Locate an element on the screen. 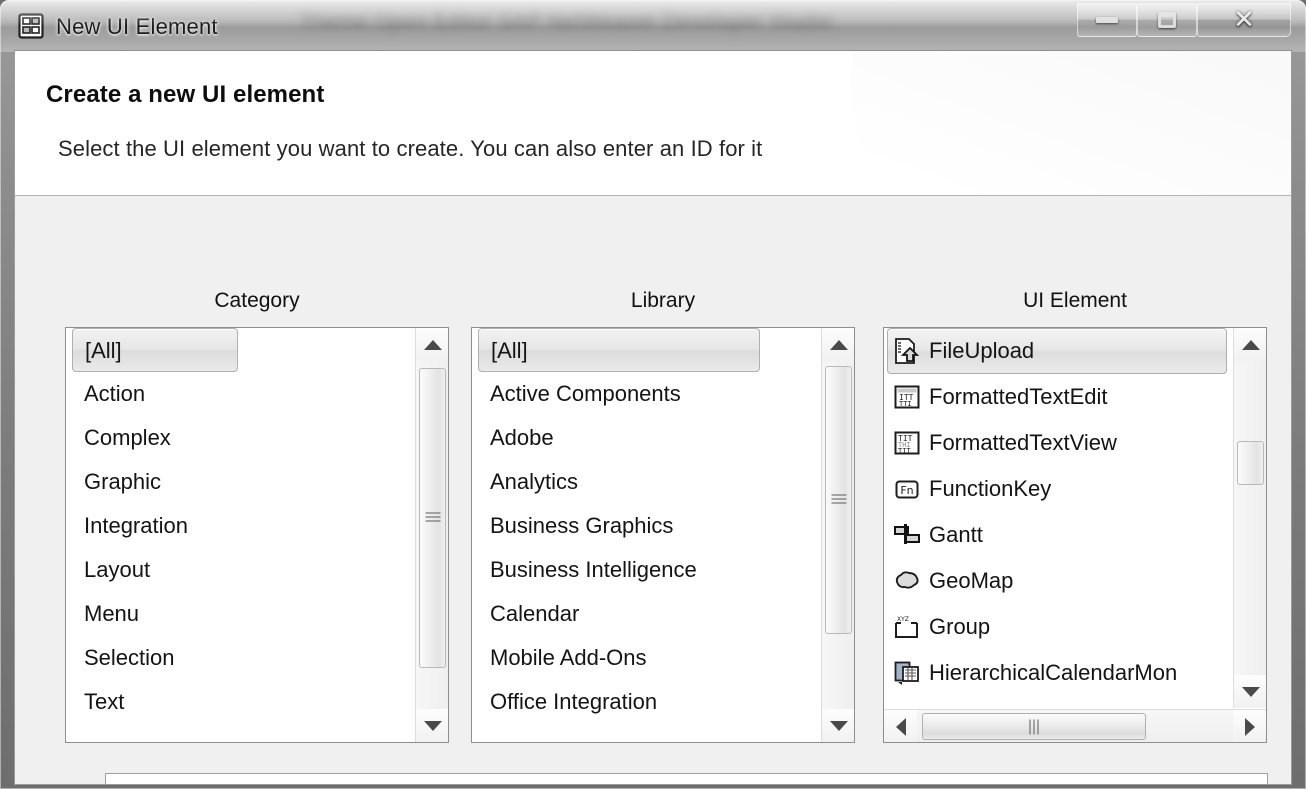 The image size is (1306, 789). library-column-label: Library is located at coordinates (663, 300).